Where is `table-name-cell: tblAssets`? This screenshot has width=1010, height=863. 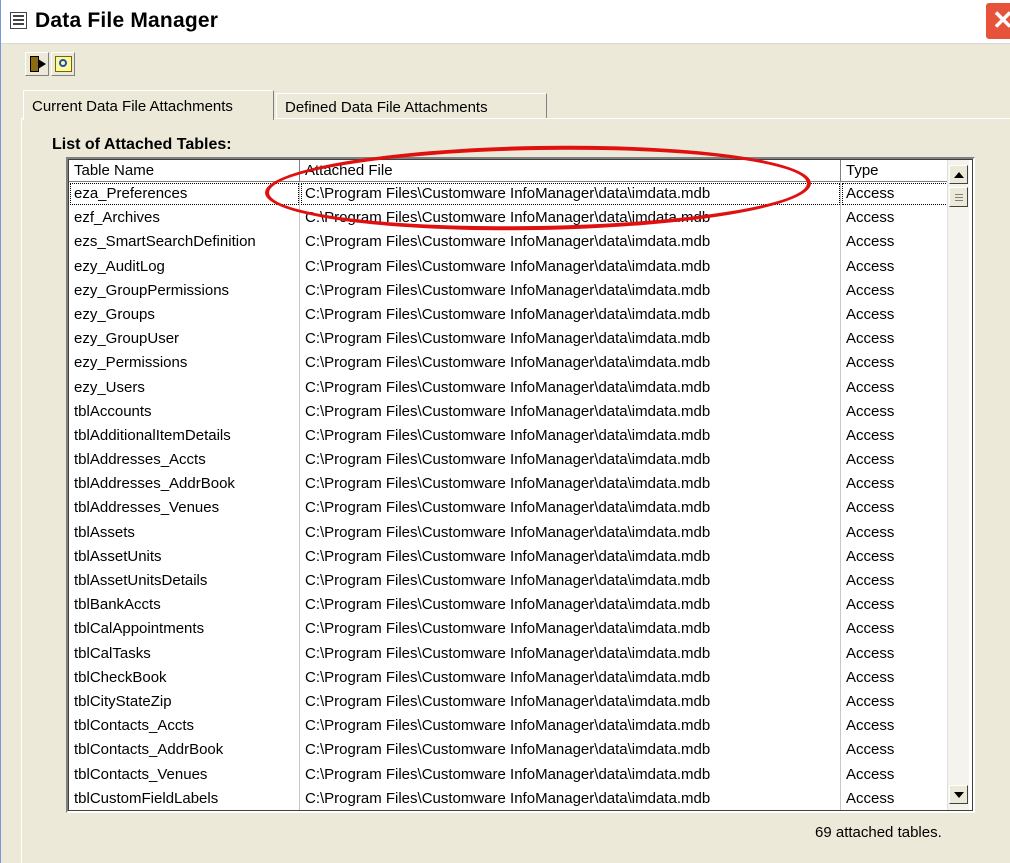
table-name-cell: tblAssets is located at coordinates (184, 532).